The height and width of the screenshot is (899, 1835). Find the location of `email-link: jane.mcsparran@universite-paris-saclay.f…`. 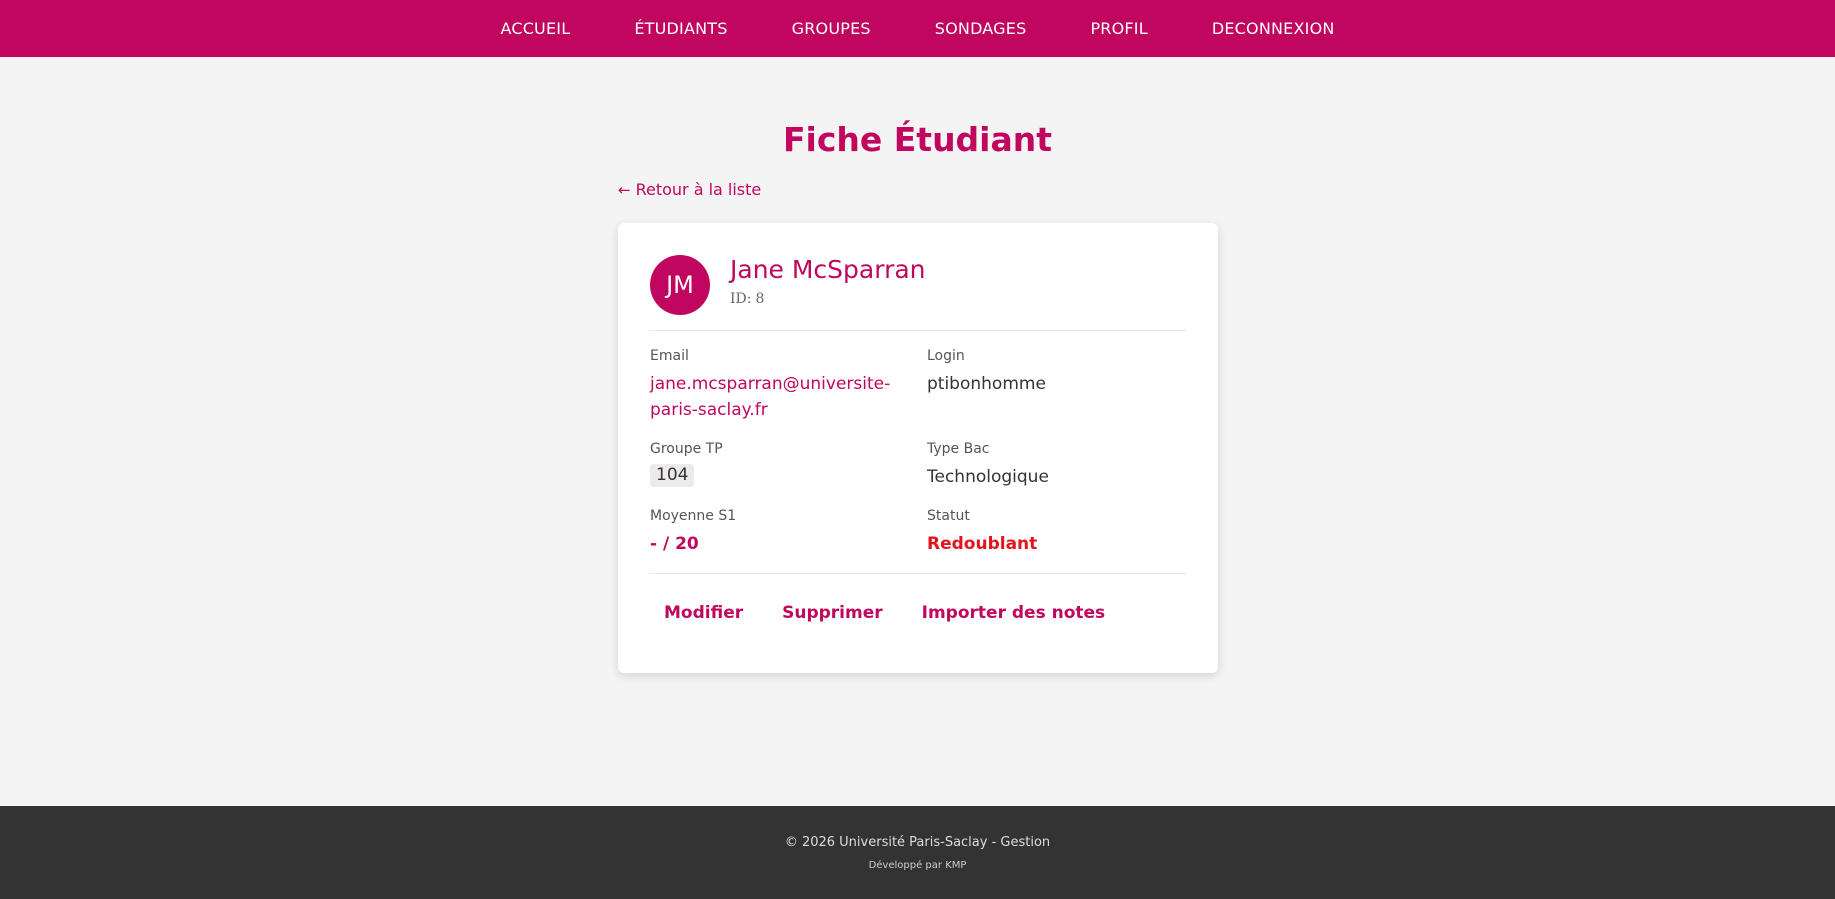

email-link: jane.mcsparran@universite-paris-saclay.f… is located at coordinates (775, 397).